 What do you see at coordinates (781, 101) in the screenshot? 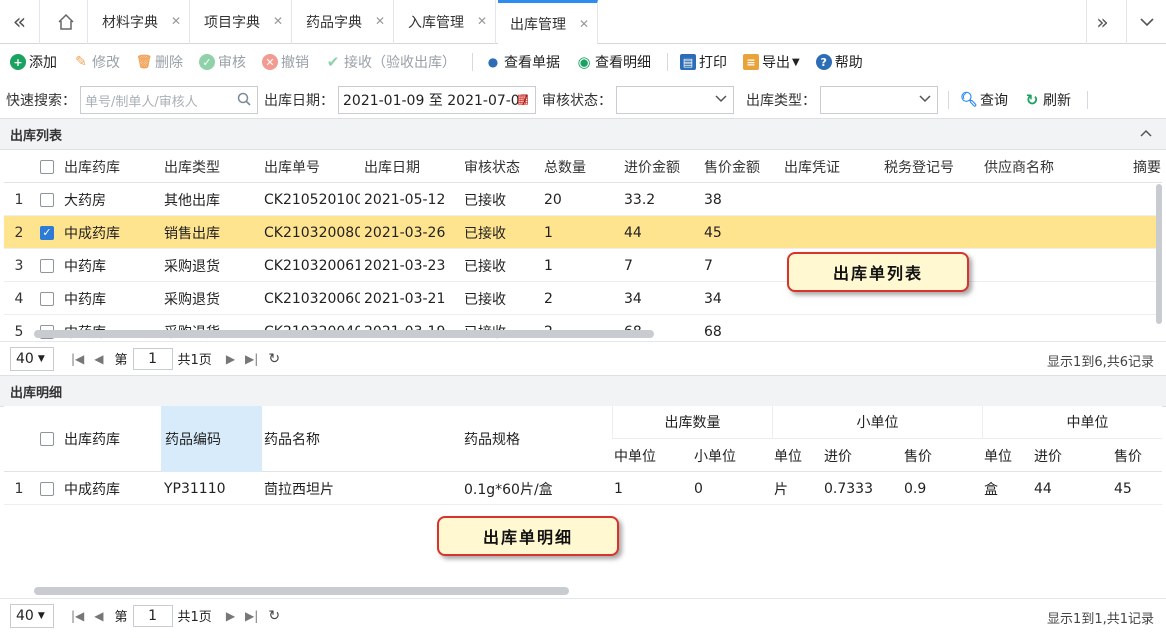
I see `out-type-label: 出库类型：` at bounding box center [781, 101].